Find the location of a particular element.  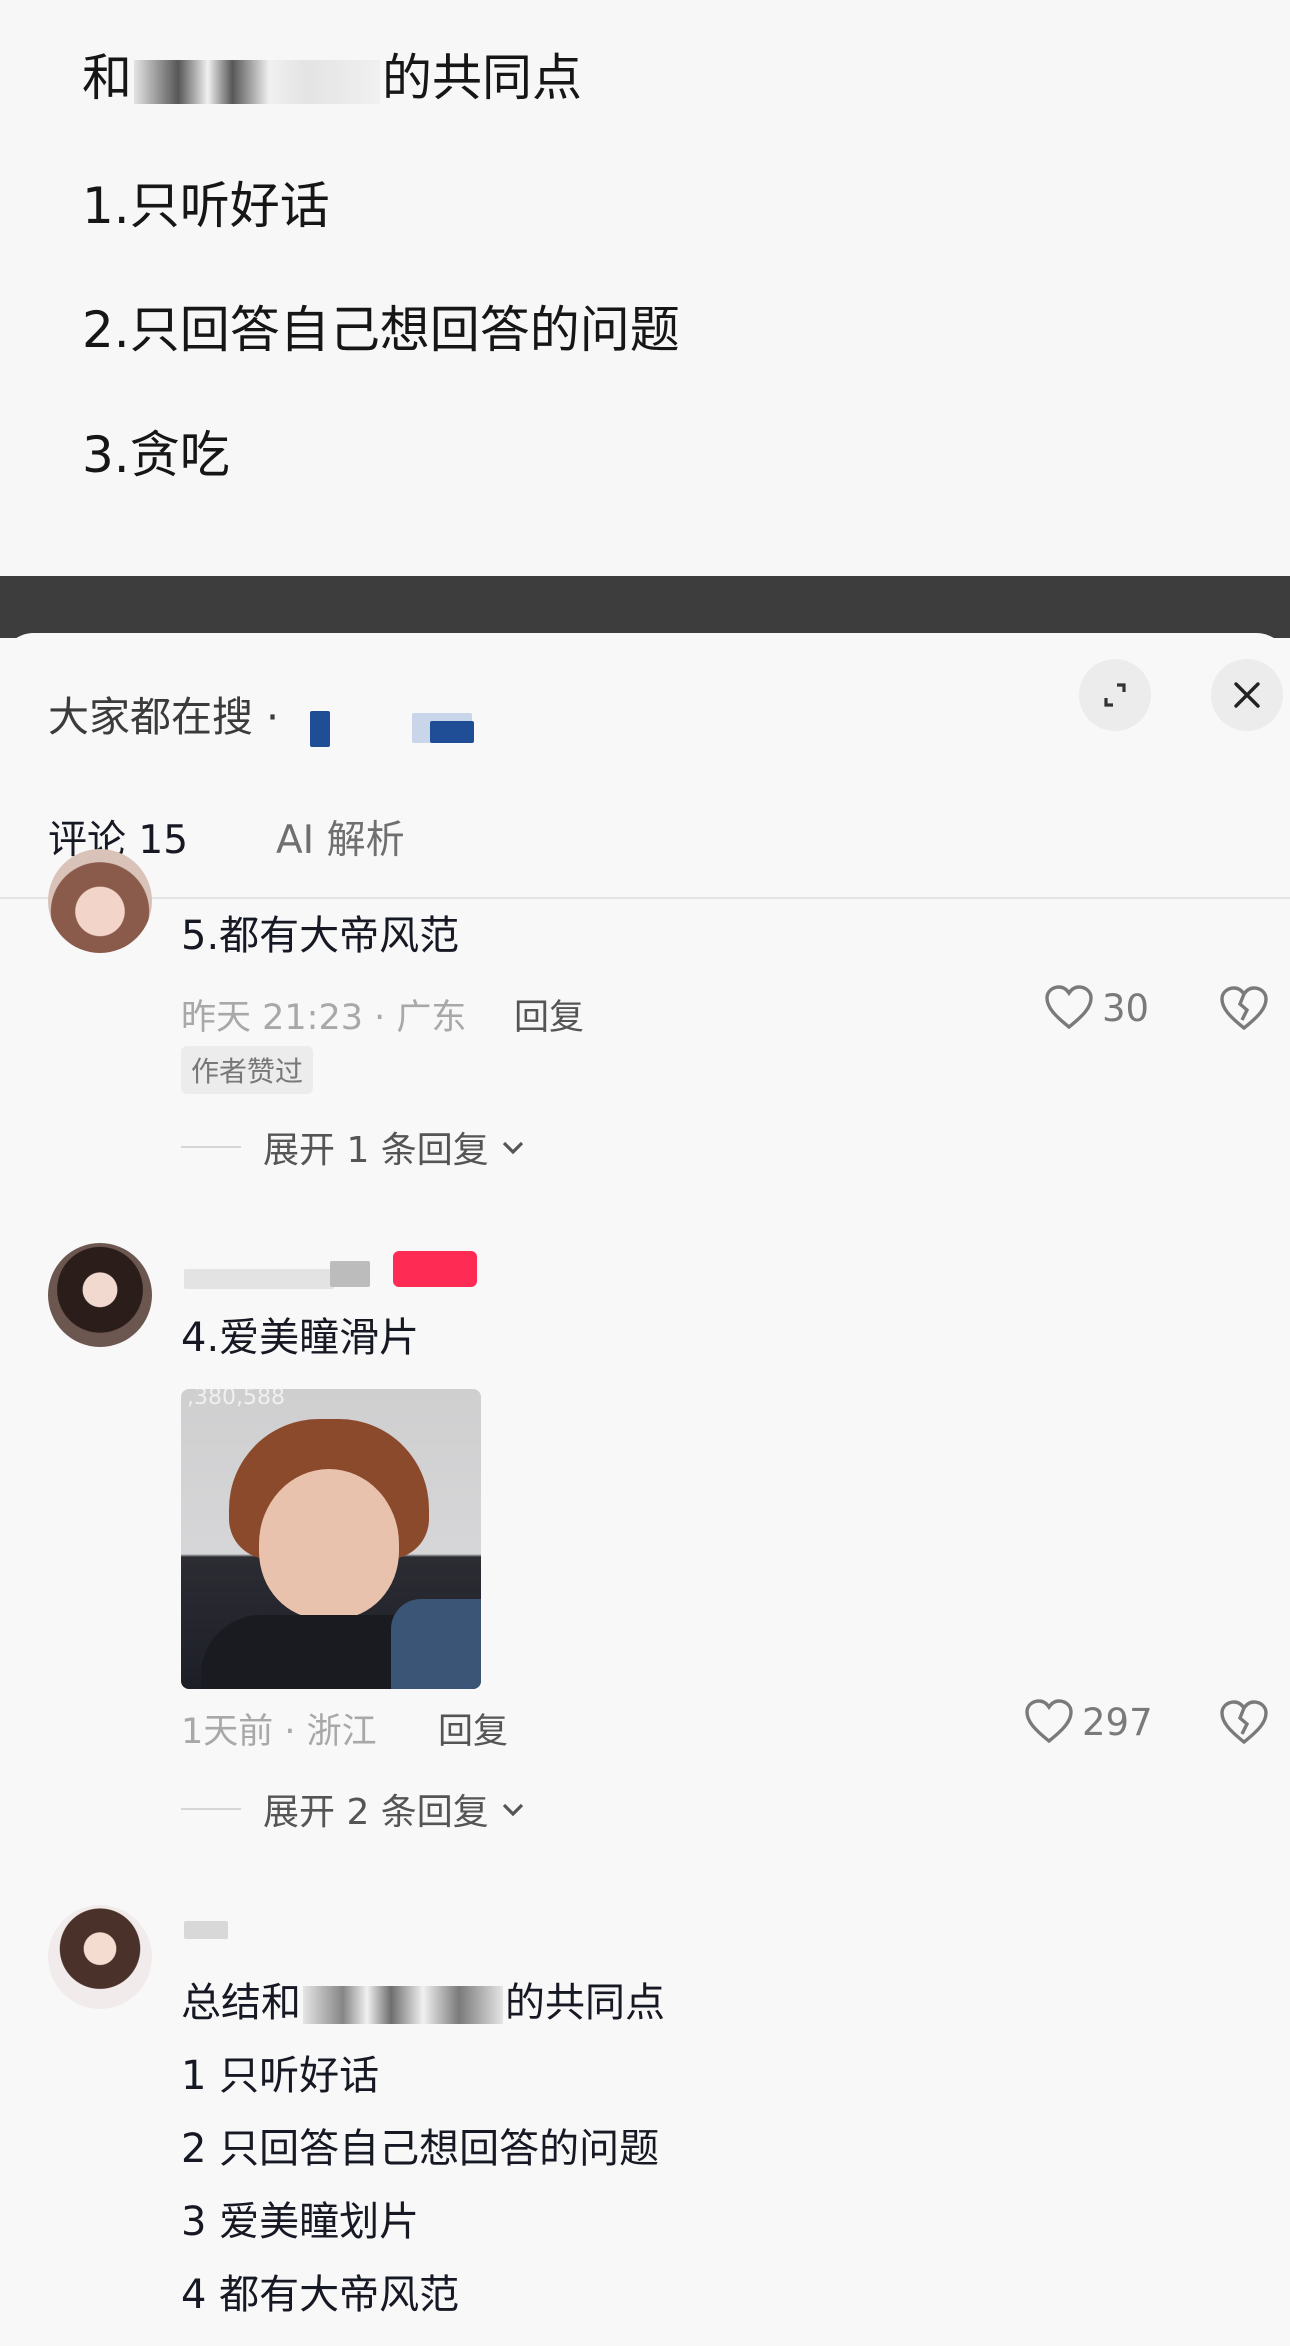

like-count: 297 is located at coordinates (1117, 1722).